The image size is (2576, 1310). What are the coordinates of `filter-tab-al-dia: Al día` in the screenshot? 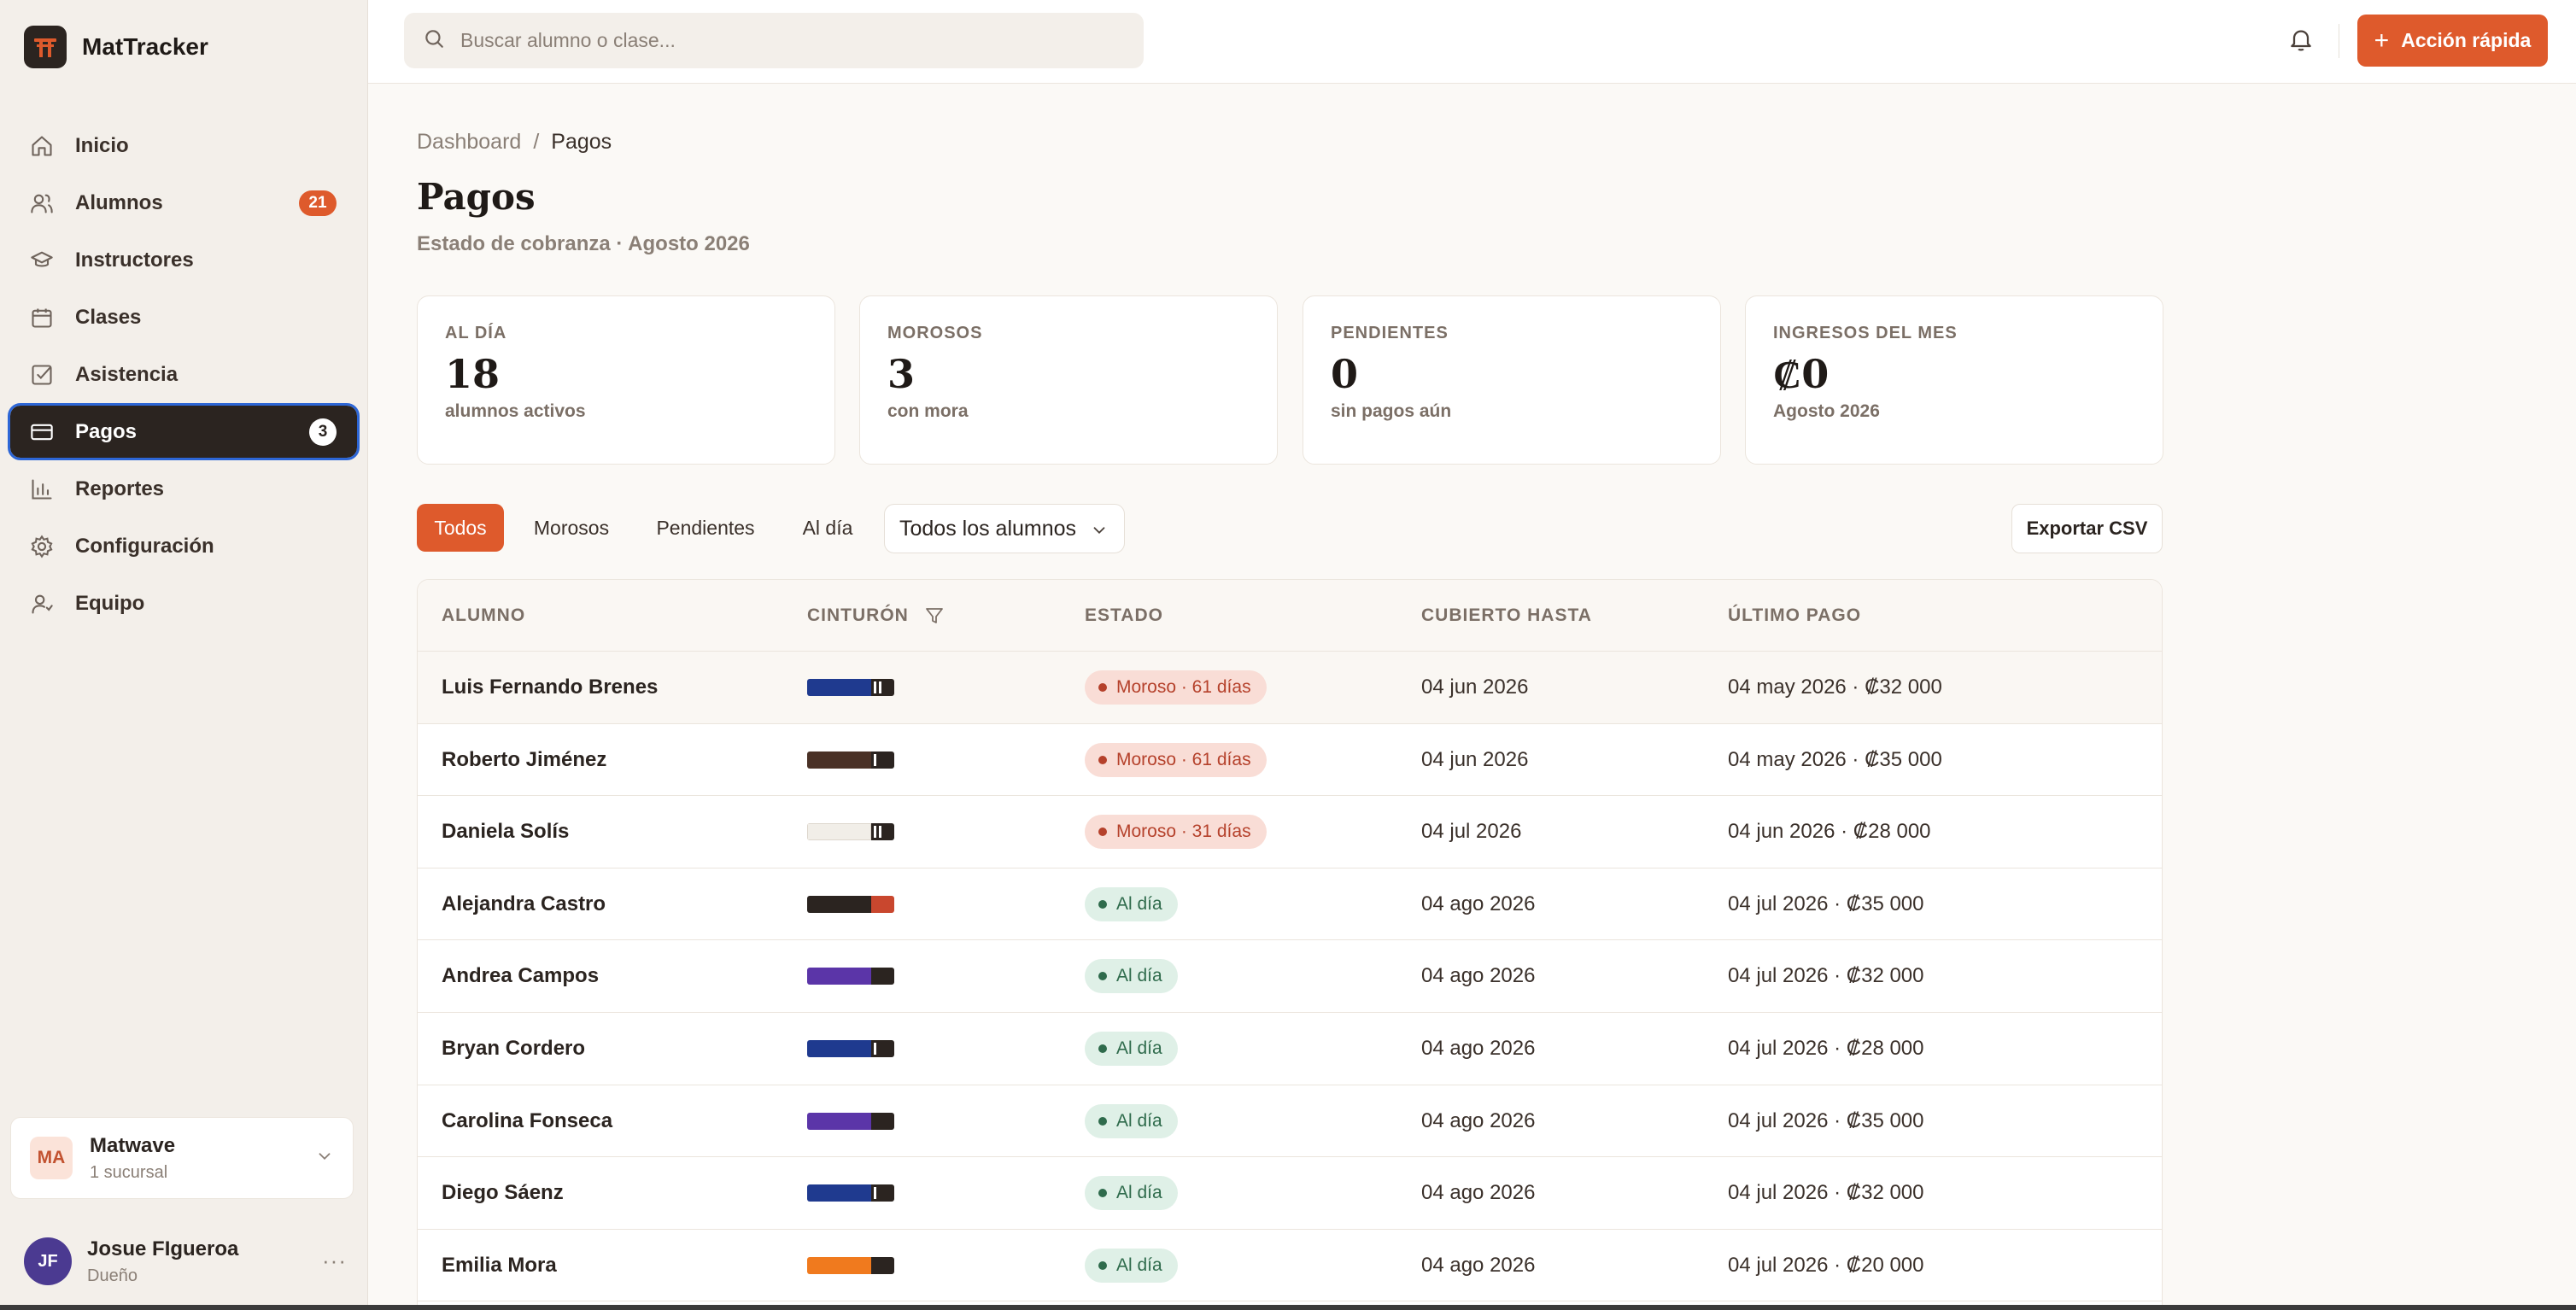 It's located at (827, 528).